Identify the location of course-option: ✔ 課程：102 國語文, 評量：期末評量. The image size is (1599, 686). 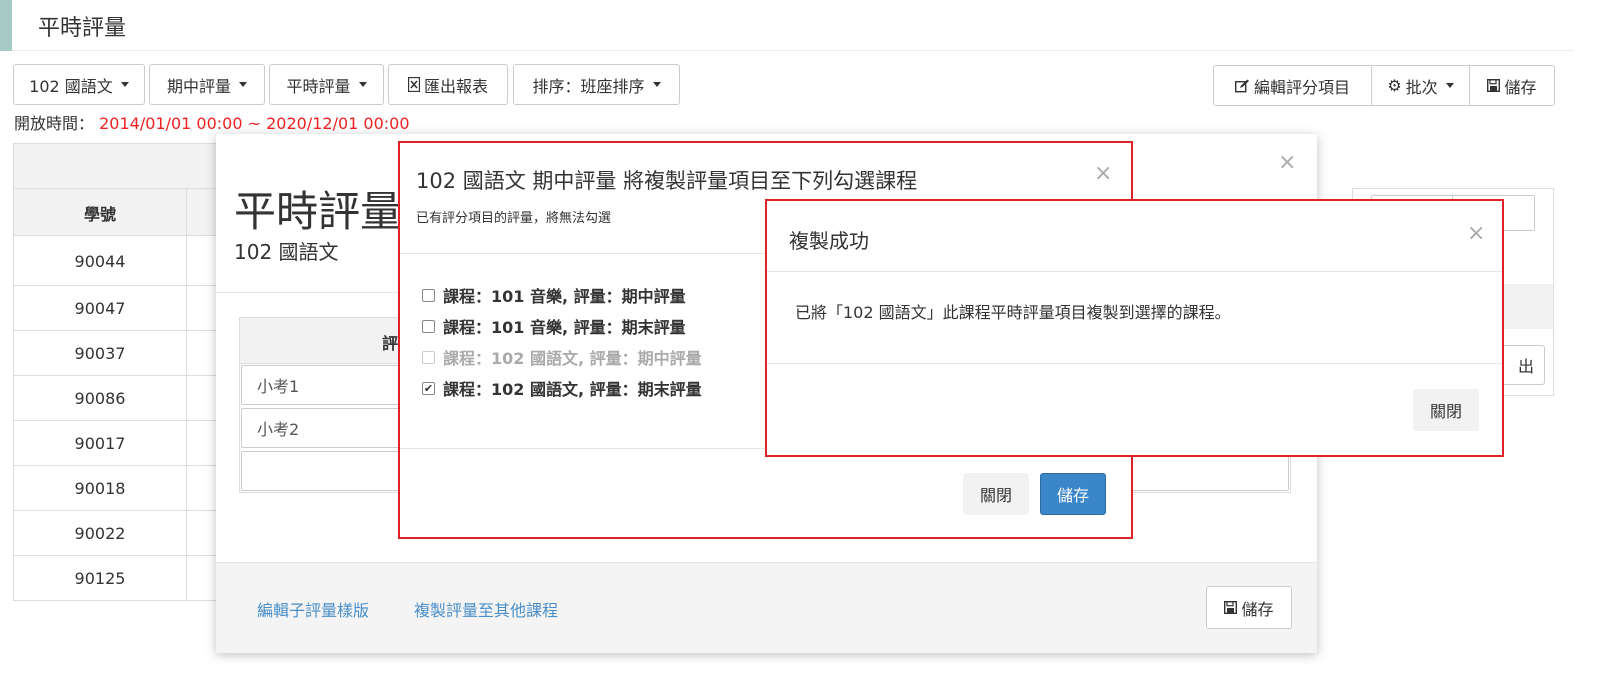
(562, 388).